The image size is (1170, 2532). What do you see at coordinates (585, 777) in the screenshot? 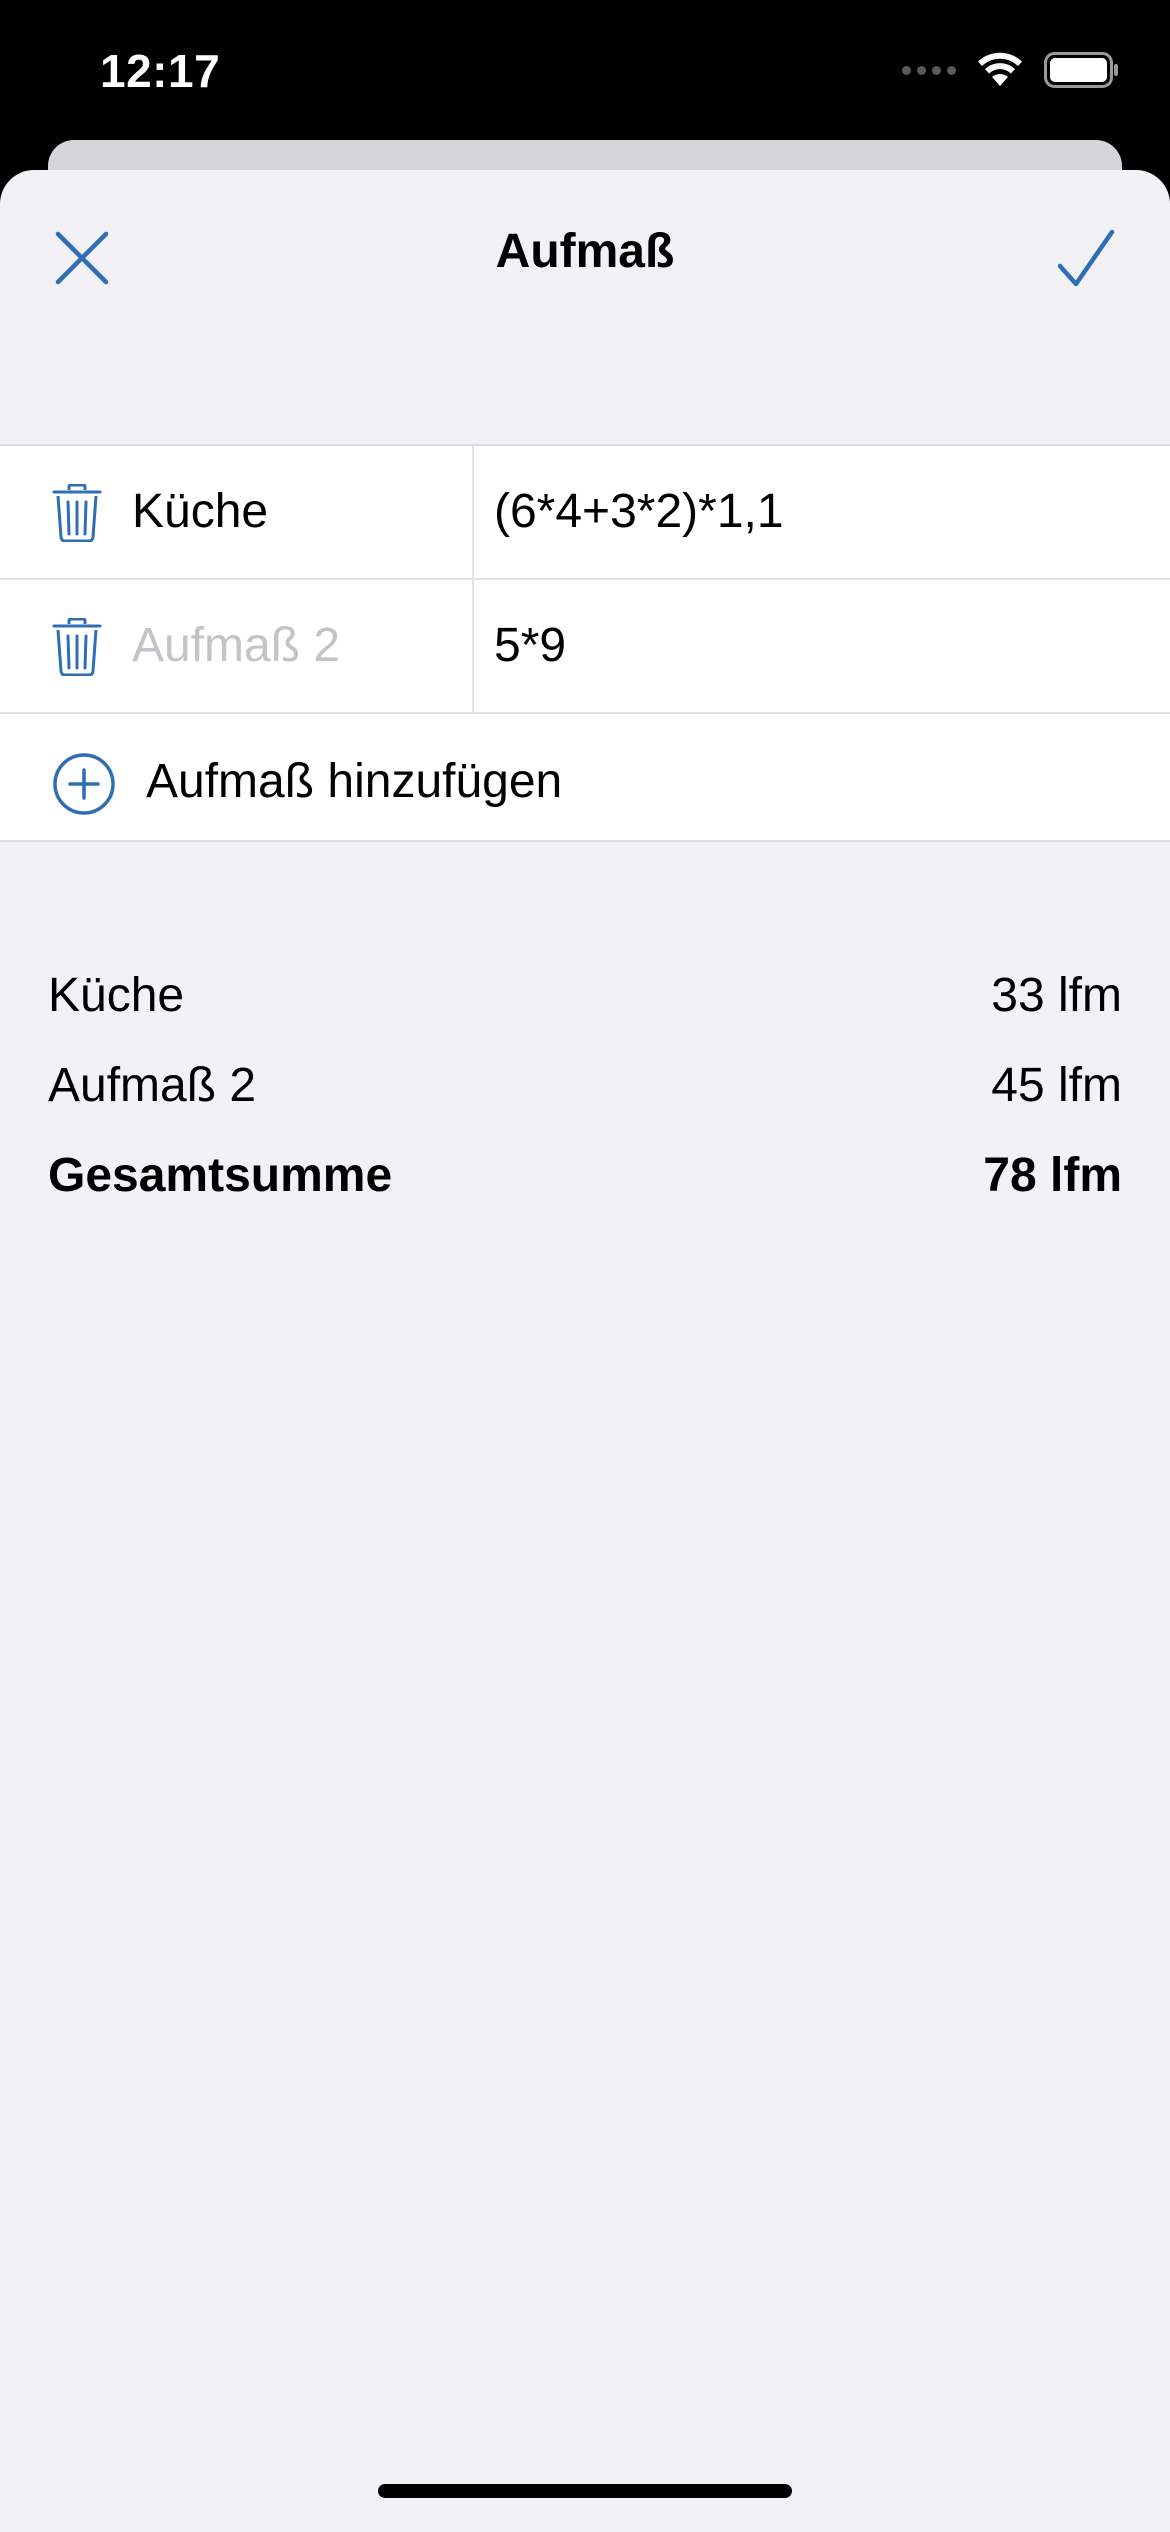
I see `add-measurement-button: Aufmaß hinzufügen` at bounding box center [585, 777].